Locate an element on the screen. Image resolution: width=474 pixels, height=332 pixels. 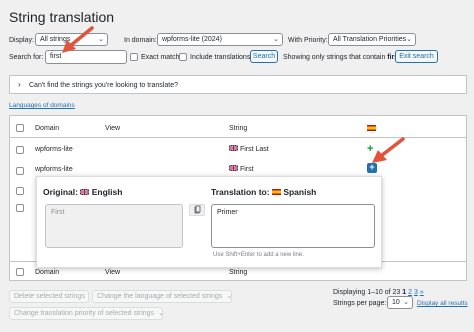
arrow-to-search-icon is located at coordinates (78, 39).